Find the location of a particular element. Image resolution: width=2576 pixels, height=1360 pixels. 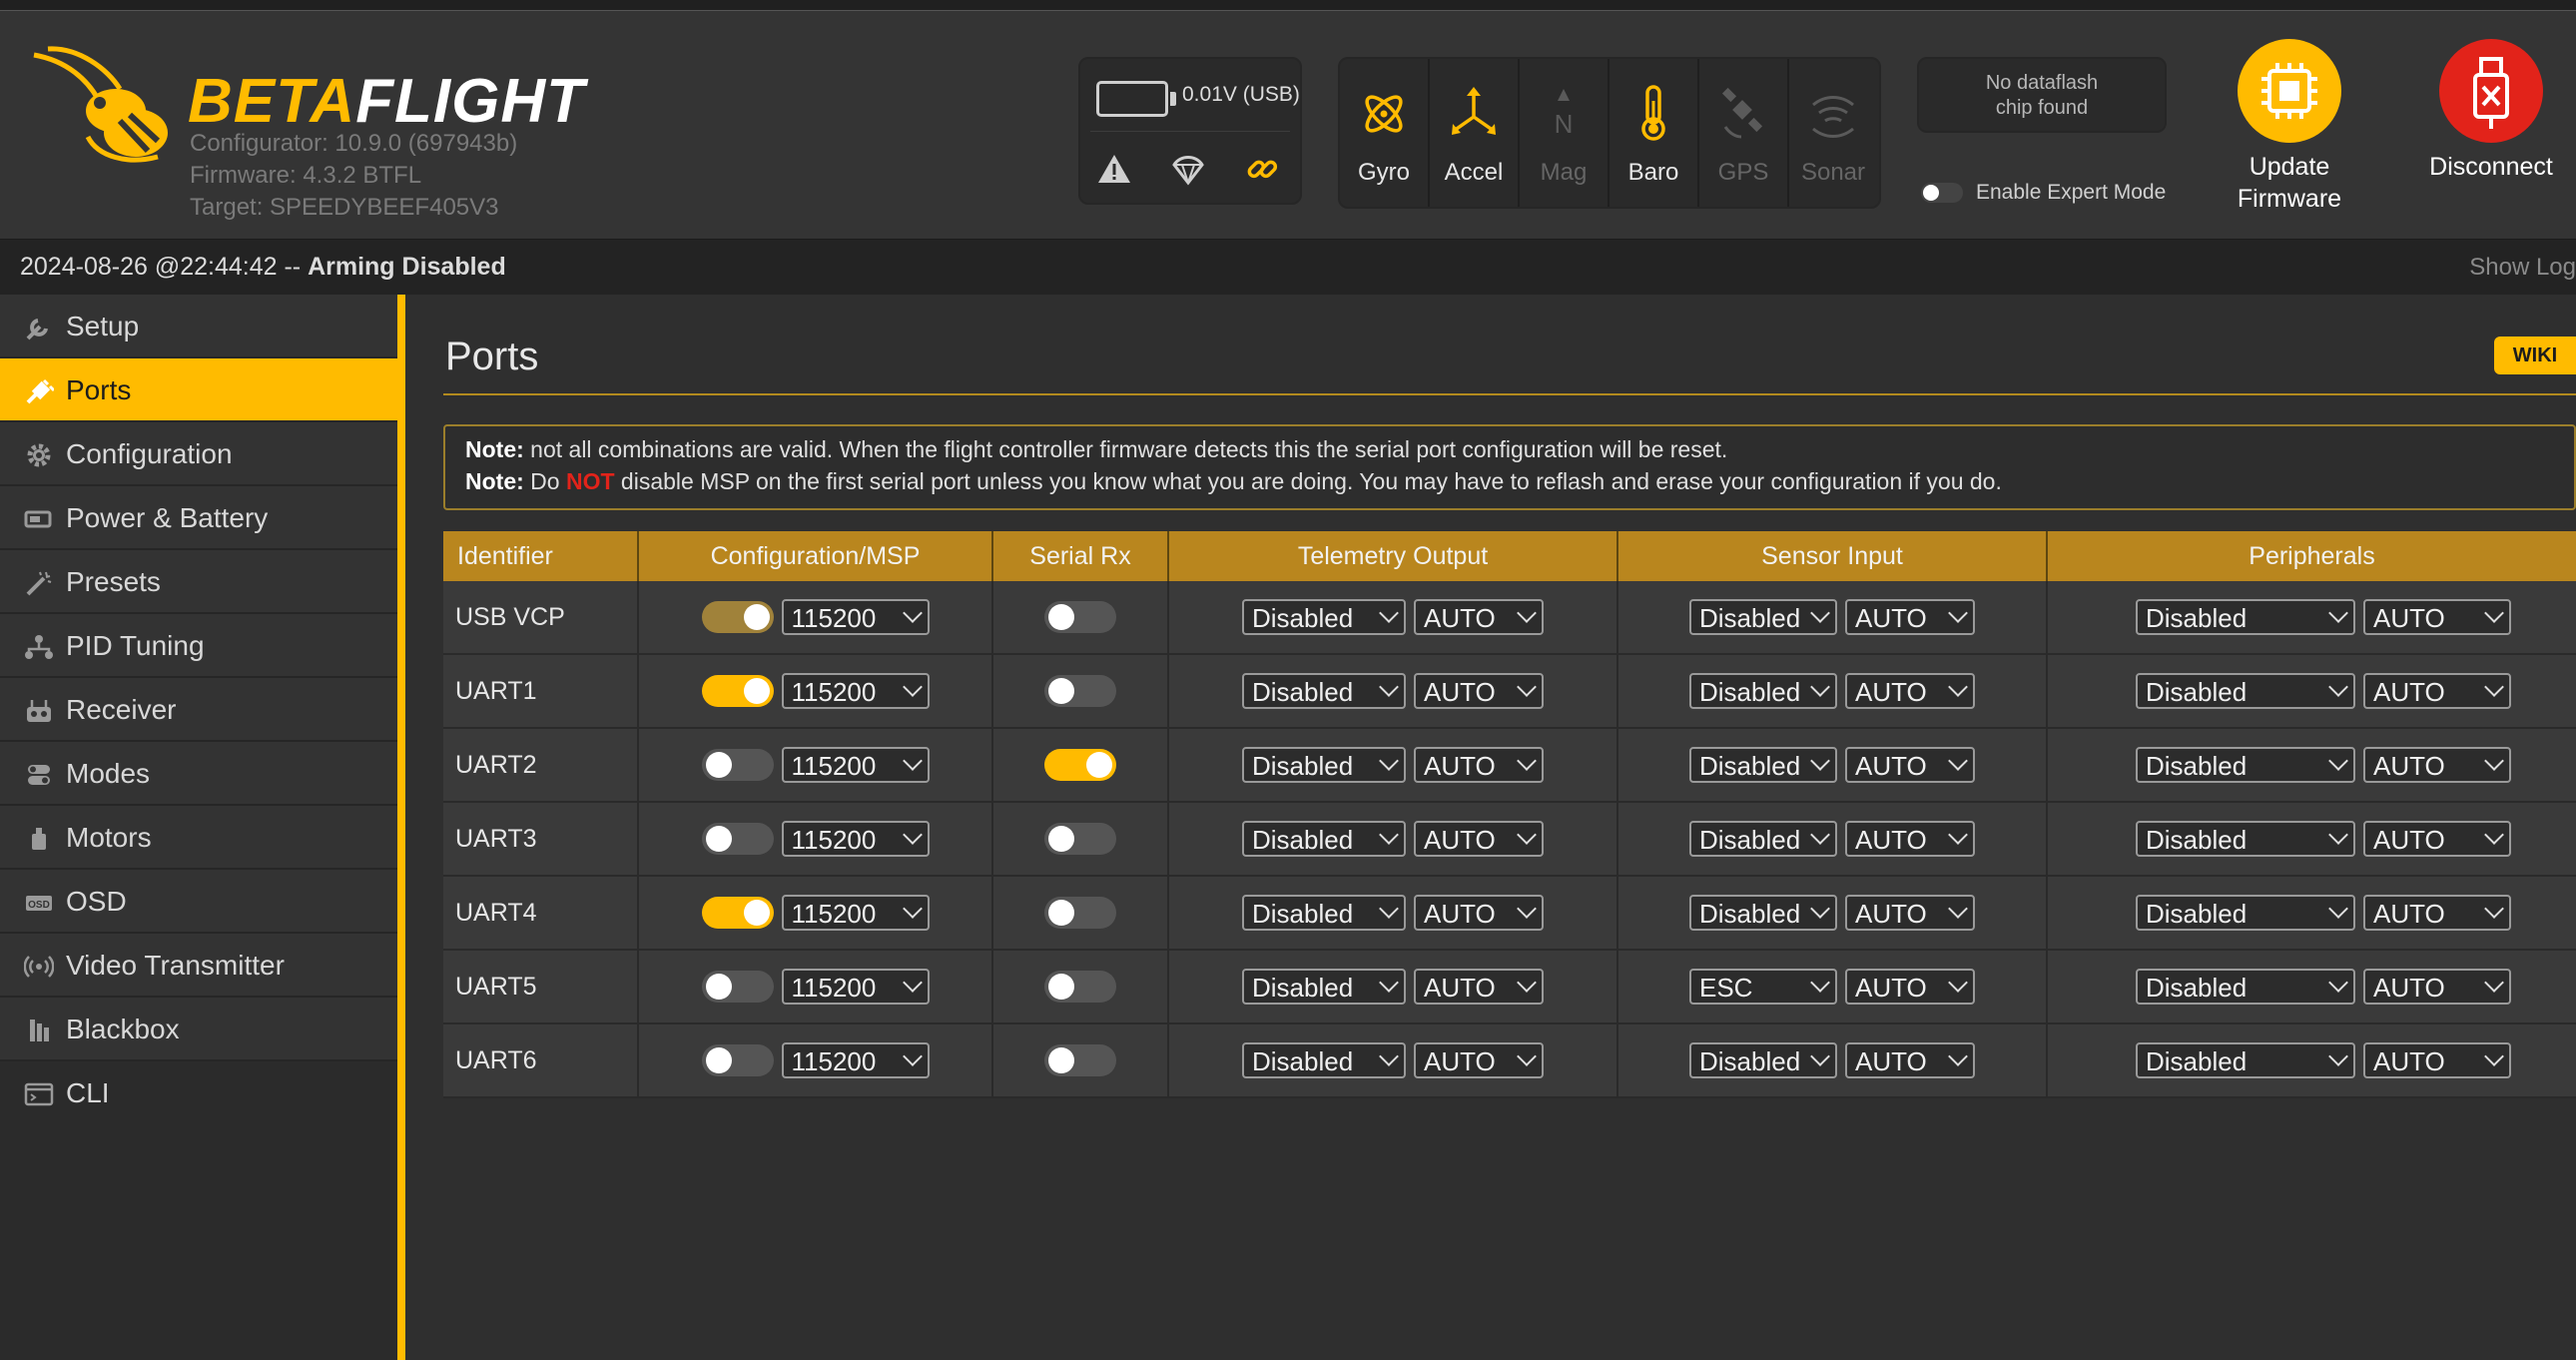

sidebar-item-label: PID Tuning is located at coordinates (135, 645).